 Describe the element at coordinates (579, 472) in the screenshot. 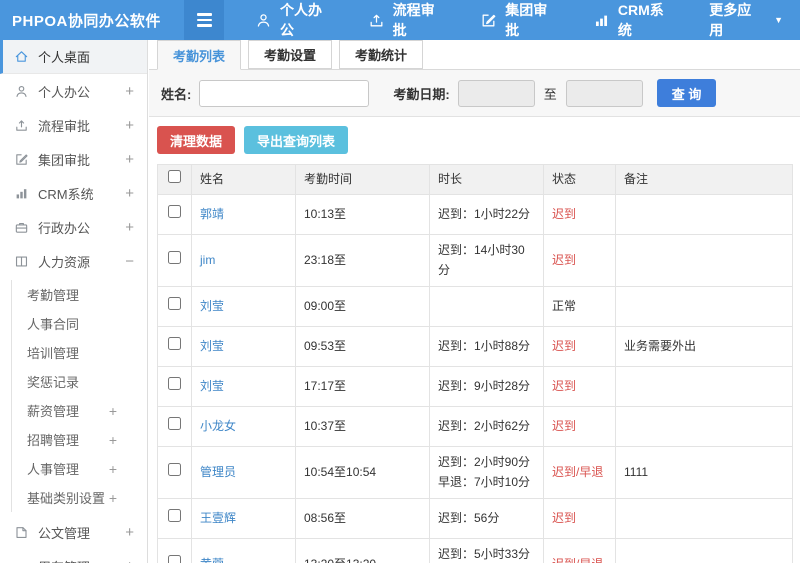

I see `cell-status: 迟到/早退` at that location.